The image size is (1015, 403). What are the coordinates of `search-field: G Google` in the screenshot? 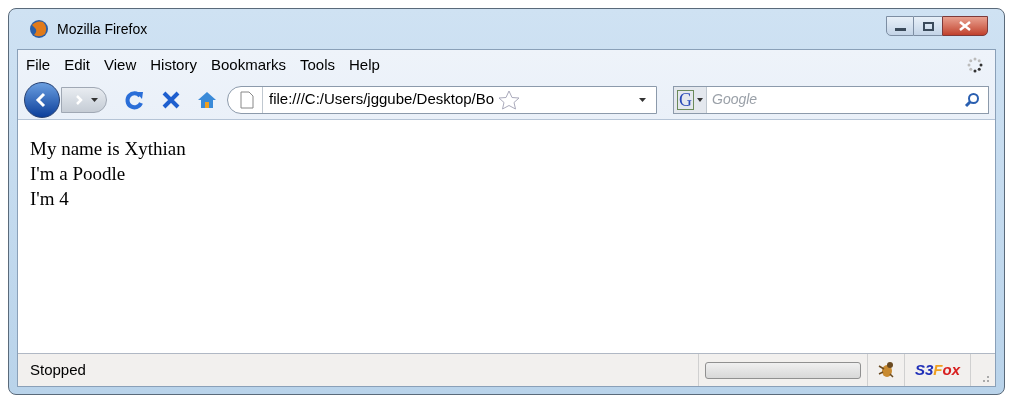 It's located at (831, 99).